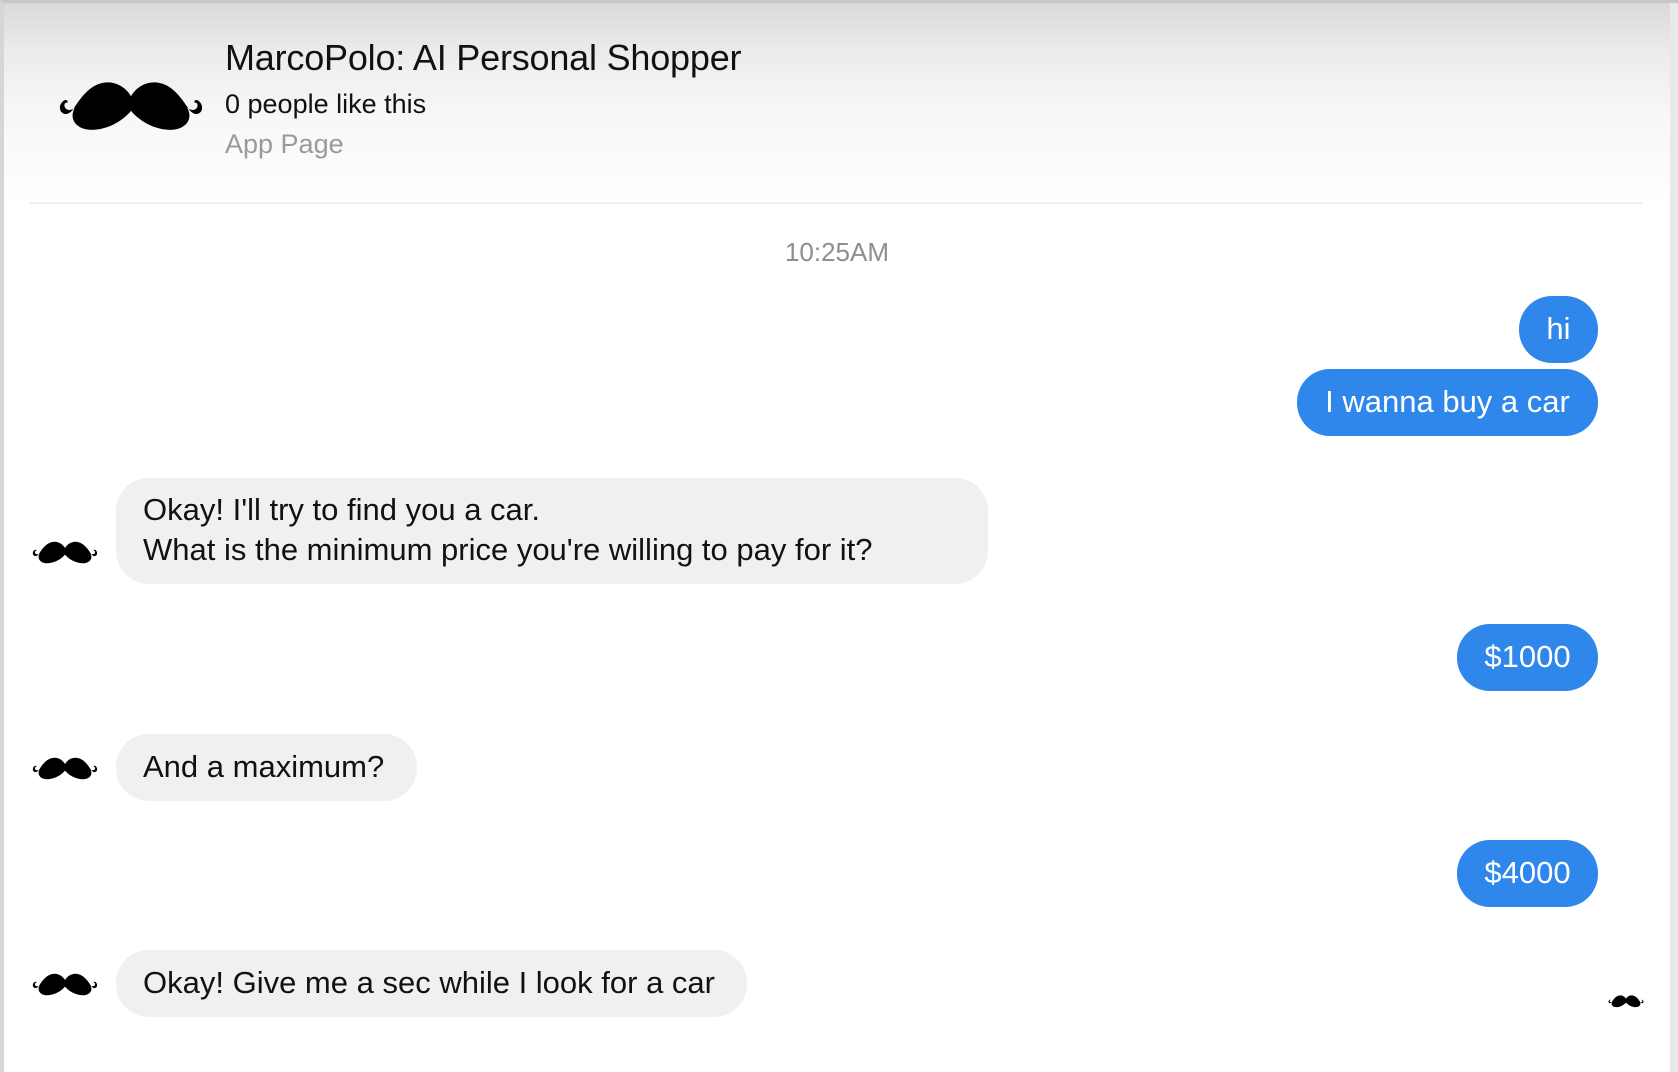  Describe the element at coordinates (1558, 329) in the screenshot. I see `outgoing-message: hi` at that location.